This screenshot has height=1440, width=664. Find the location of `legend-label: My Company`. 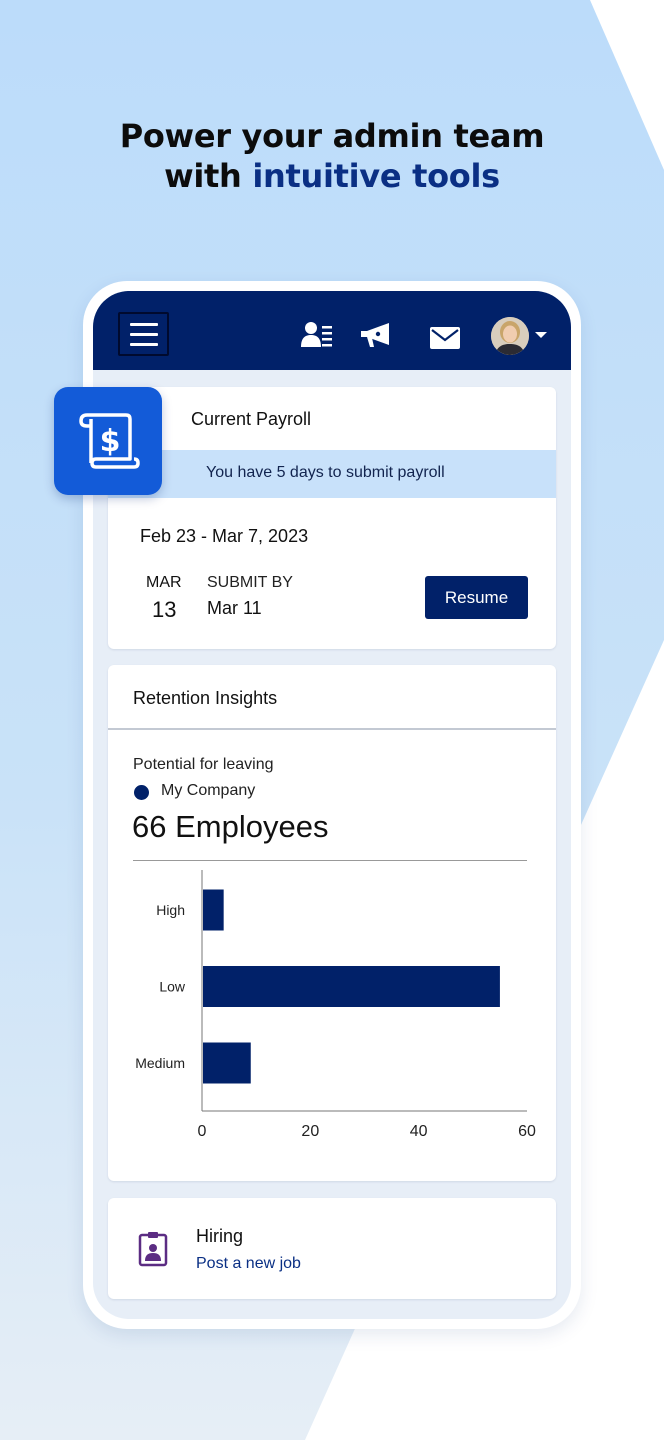

legend-label: My Company is located at coordinates (208, 790).